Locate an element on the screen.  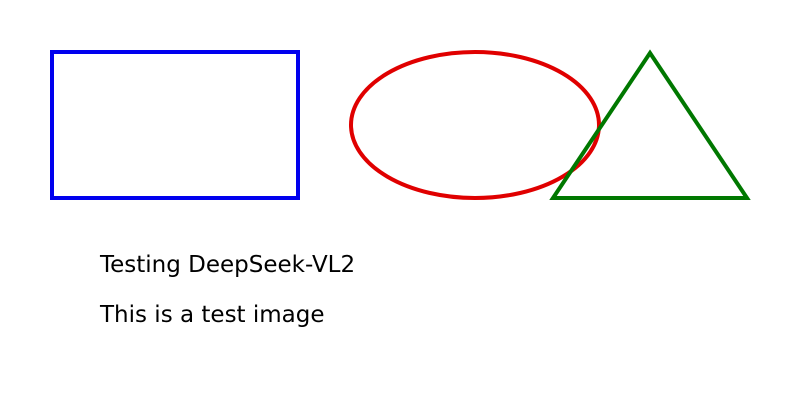
title-text: Testing DeepSeek-VL2 is located at coordinates (228, 265).